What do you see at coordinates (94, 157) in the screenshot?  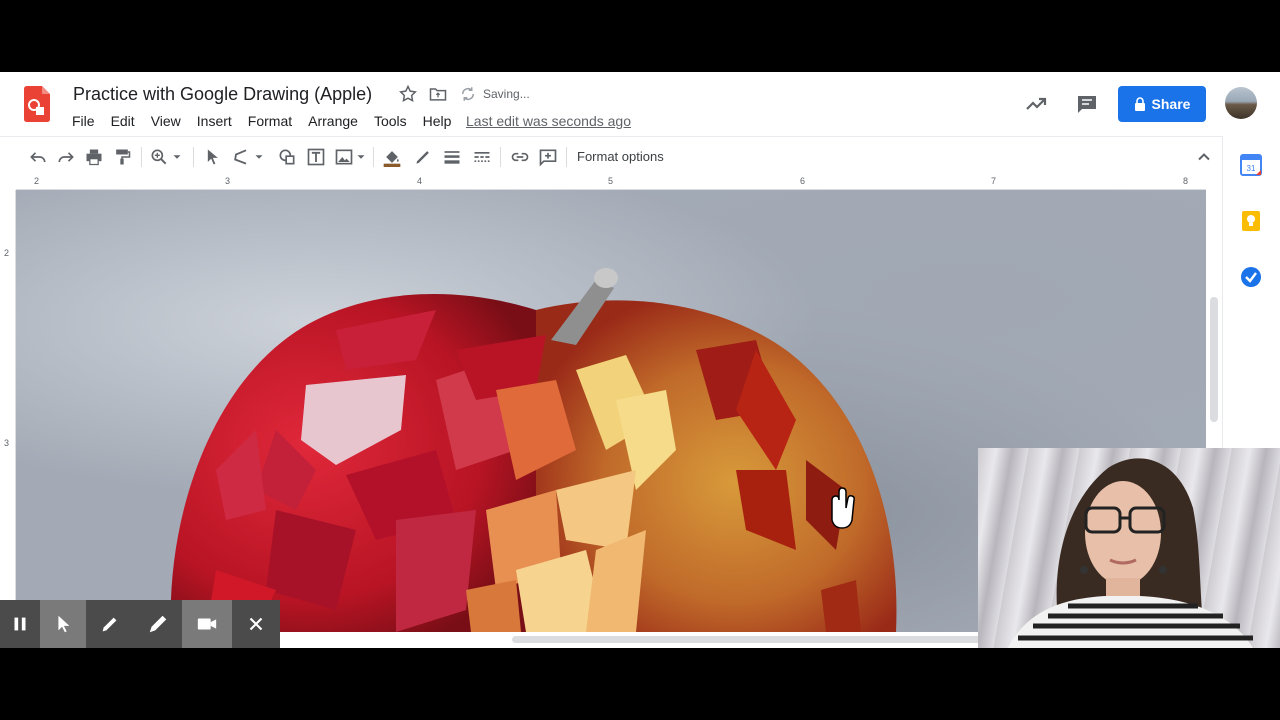 I see `print-icon` at bounding box center [94, 157].